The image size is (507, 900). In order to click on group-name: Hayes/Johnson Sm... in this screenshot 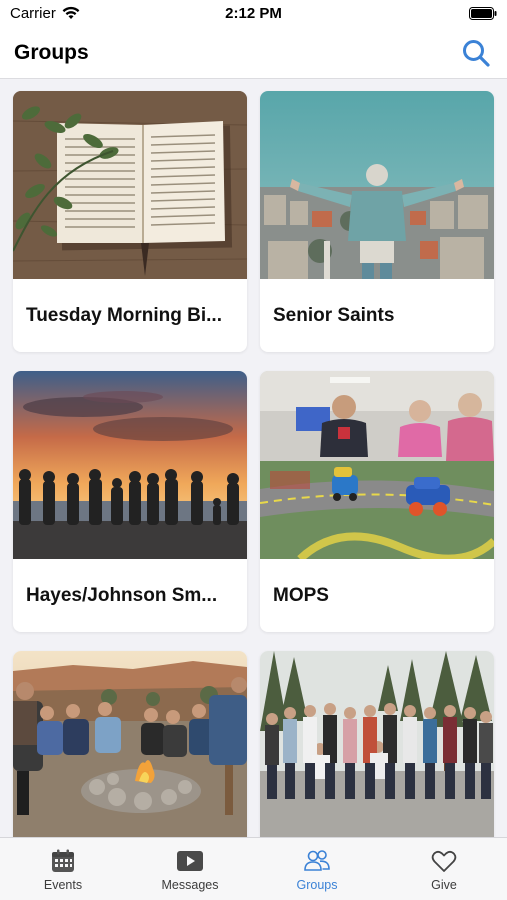, I will do `click(122, 595)`.